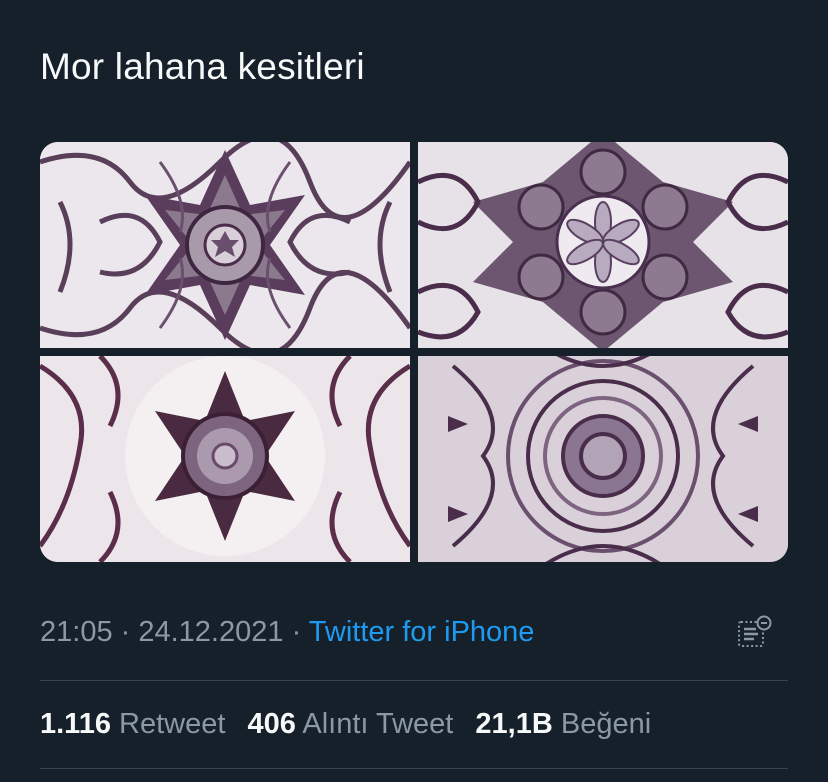  What do you see at coordinates (76, 632) in the screenshot?
I see `tweet-time: 21:05` at bounding box center [76, 632].